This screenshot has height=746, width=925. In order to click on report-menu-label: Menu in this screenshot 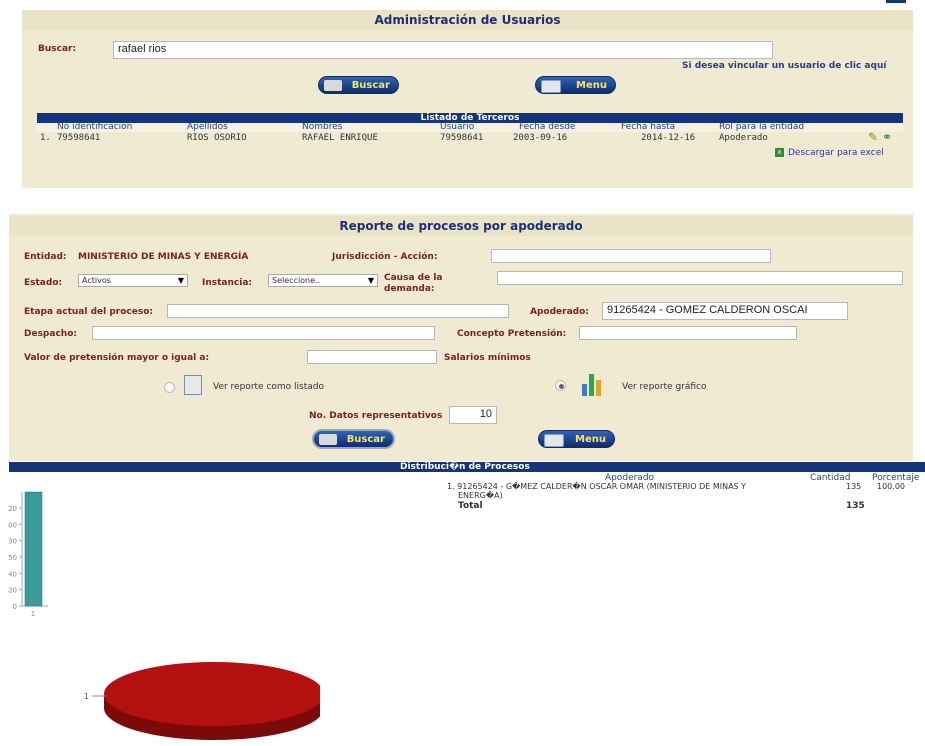, I will do `click(590, 439)`.